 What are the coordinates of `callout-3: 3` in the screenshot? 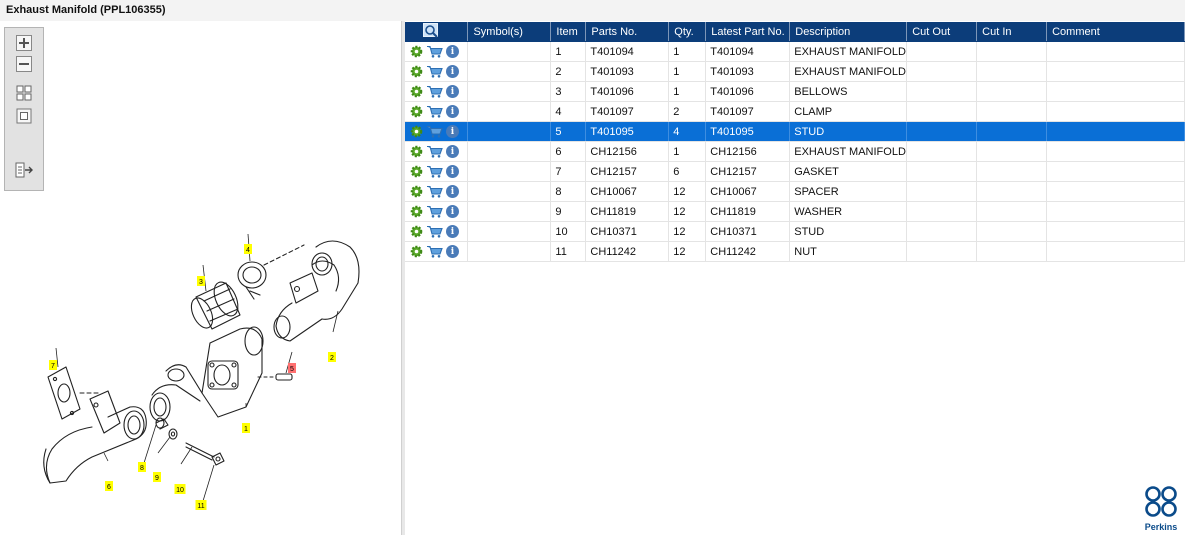 It's located at (201, 281).